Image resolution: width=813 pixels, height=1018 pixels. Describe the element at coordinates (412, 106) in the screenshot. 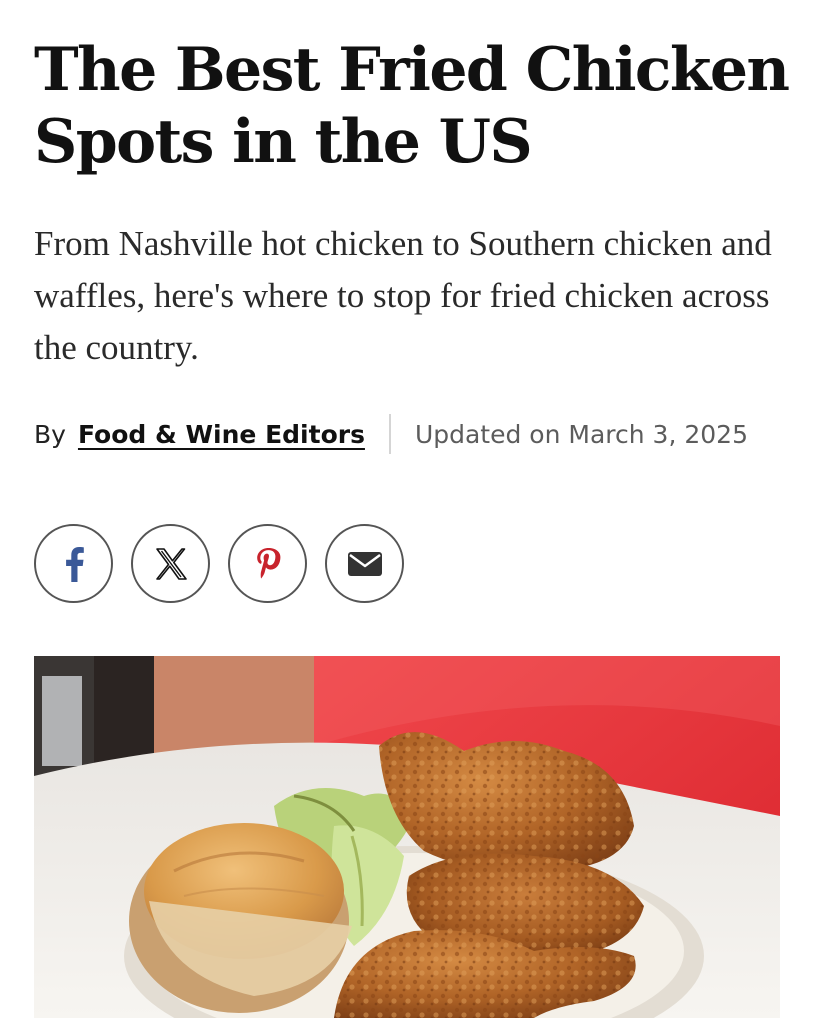

I see `article-title: The Best Fried Chicken Spots in the US` at that location.